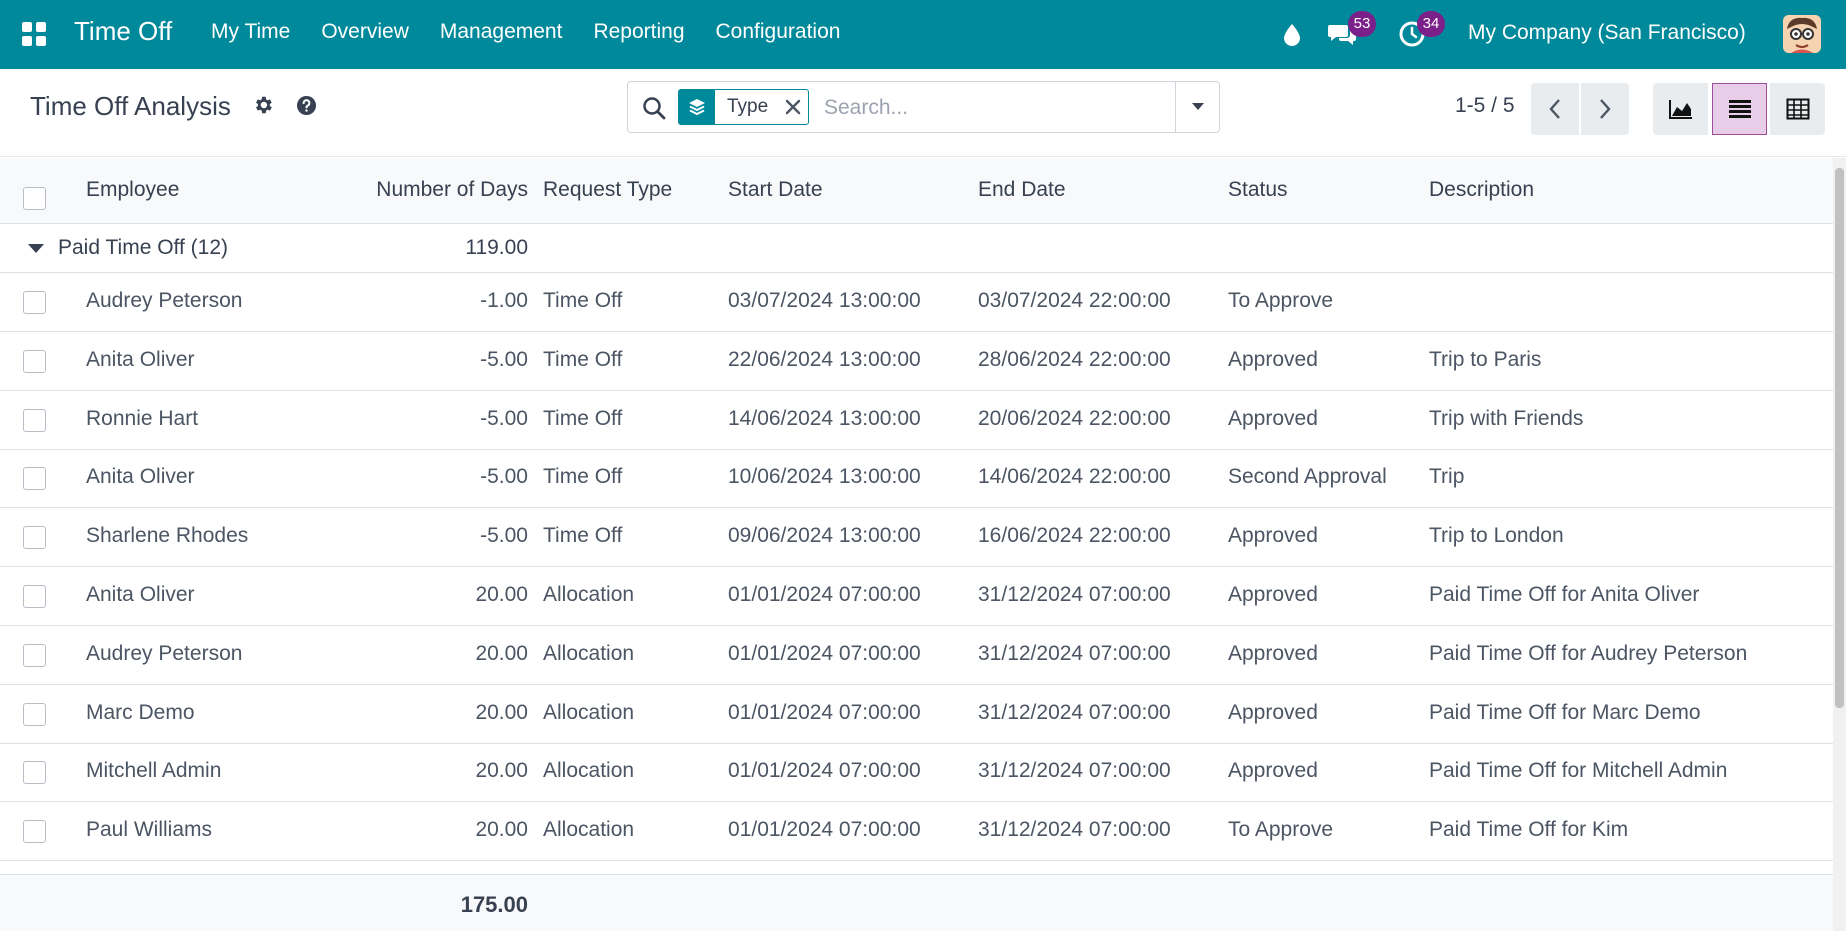 The height and width of the screenshot is (931, 1846). I want to click on menu-management: Management, so click(501, 32).